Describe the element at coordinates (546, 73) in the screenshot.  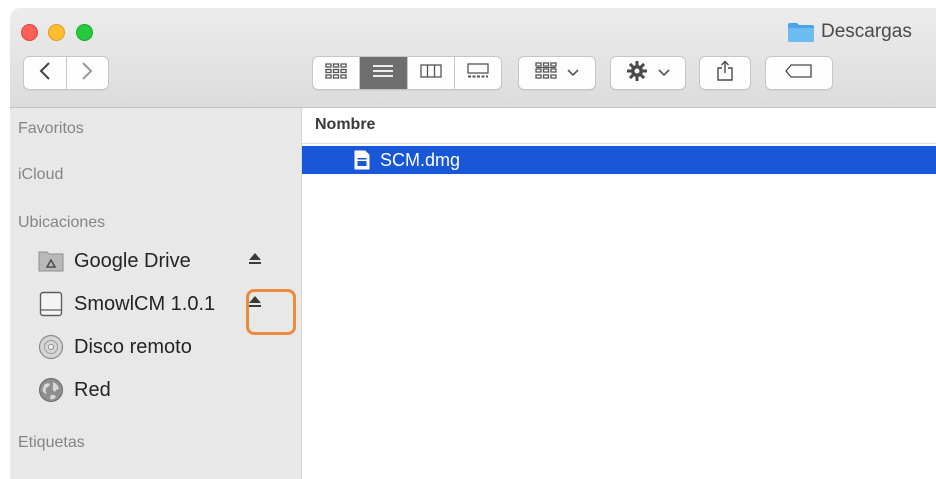
I see `grid-icon` at that location.